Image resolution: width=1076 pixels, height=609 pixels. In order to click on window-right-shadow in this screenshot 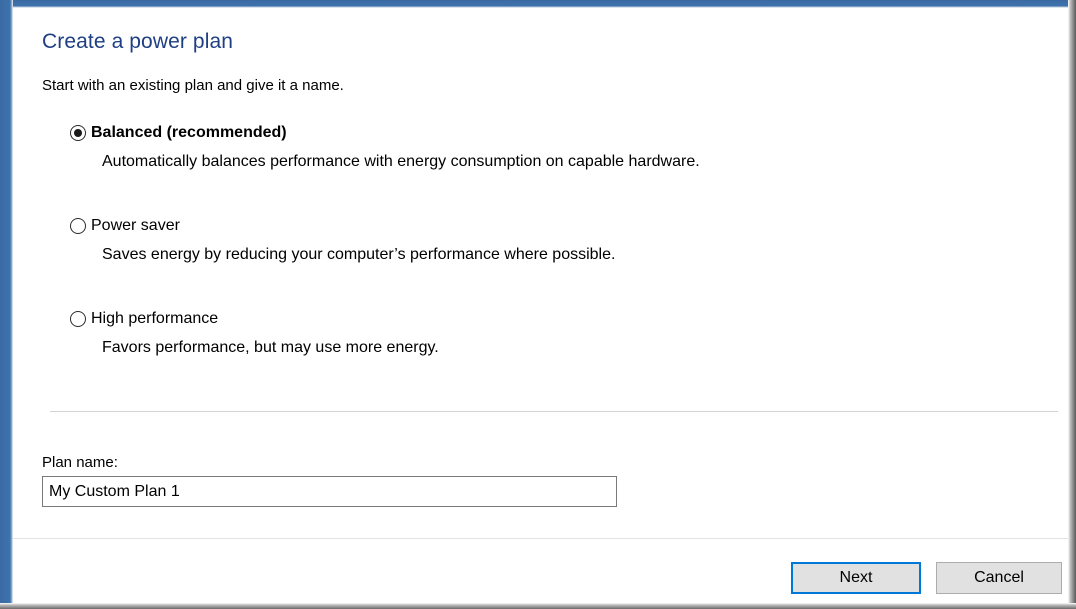, I will do `click(1072, 304)`.